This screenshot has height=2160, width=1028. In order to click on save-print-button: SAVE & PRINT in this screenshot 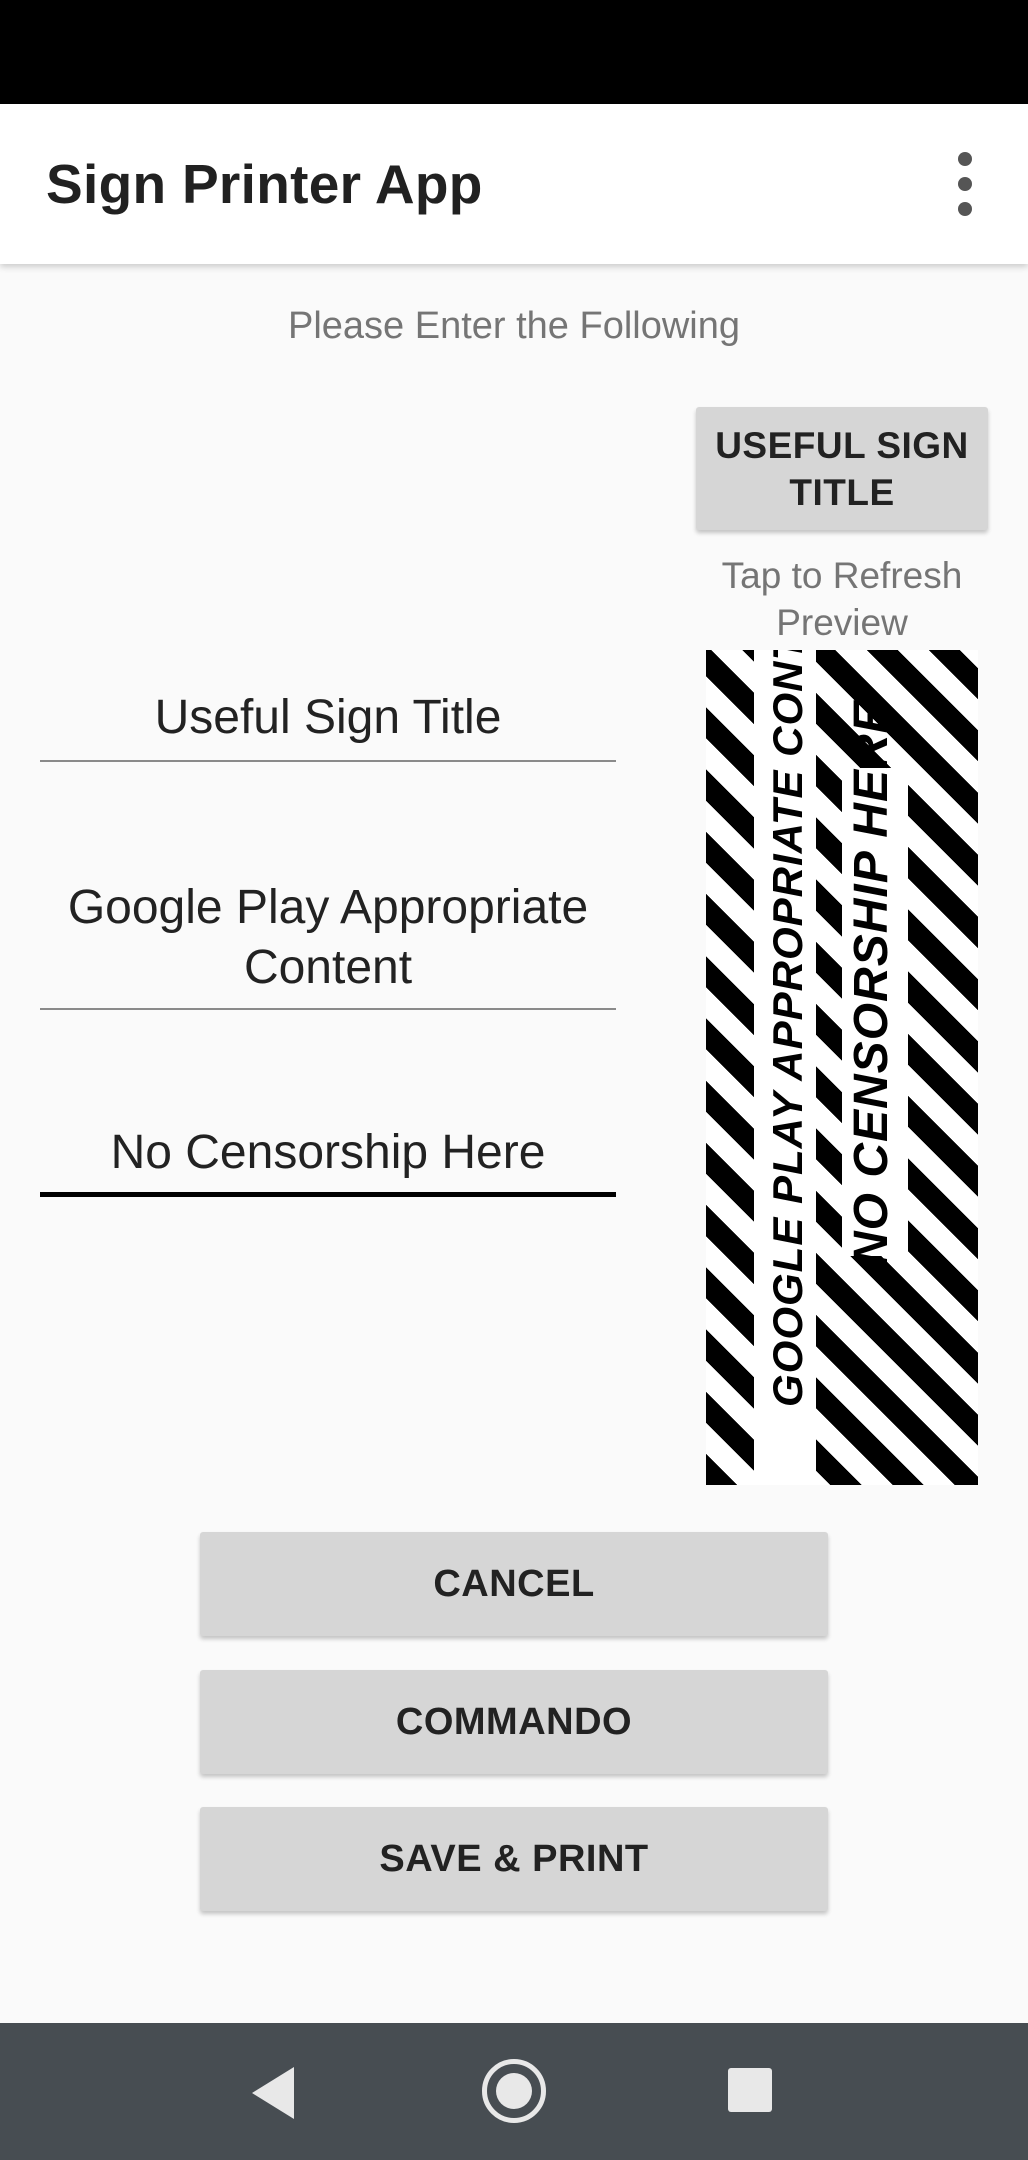, I will do `click(514, 1859)`.